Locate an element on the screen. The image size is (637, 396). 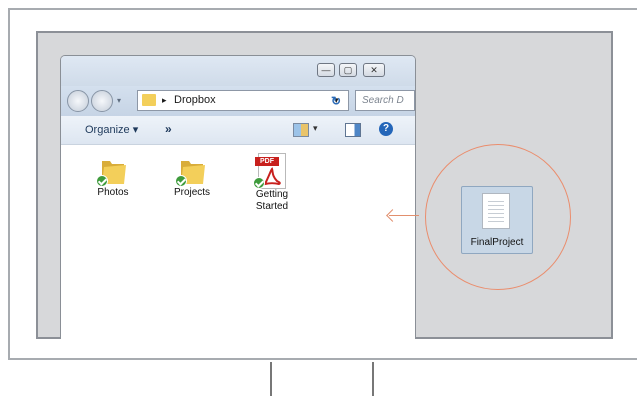
back-icon is located at coordinates (78, 101).